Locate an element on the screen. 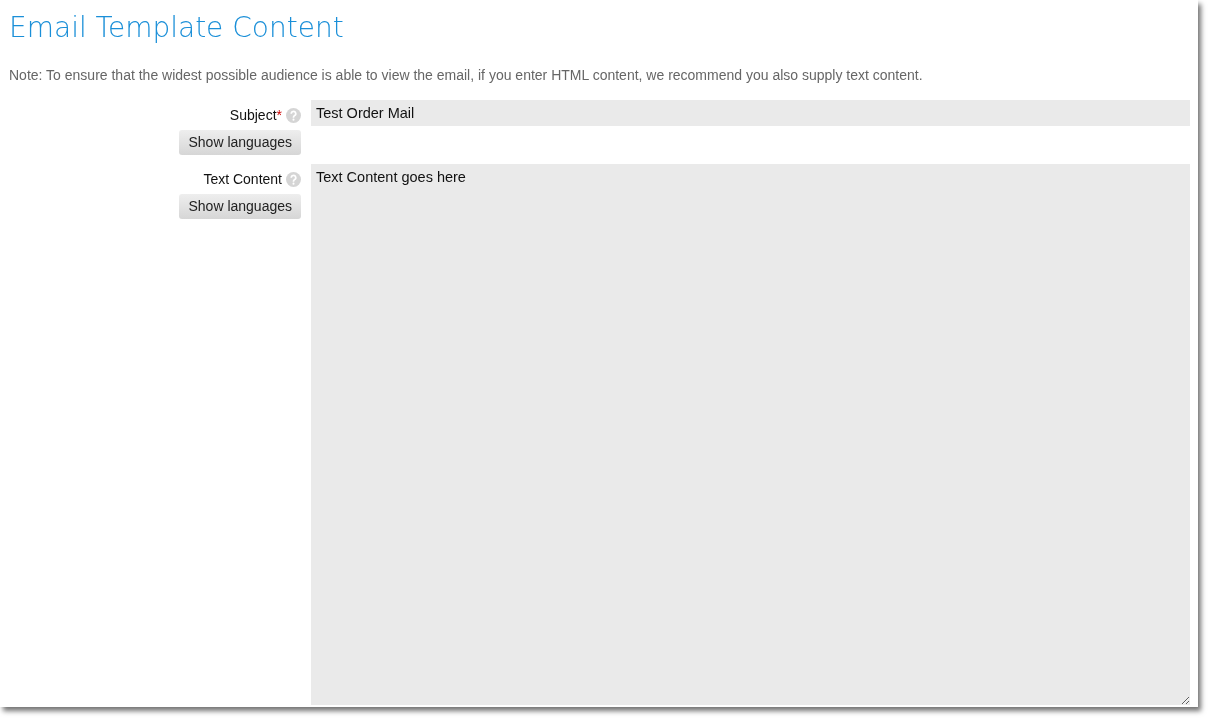  field-label: Subject* is located at coordinates (255, 115).